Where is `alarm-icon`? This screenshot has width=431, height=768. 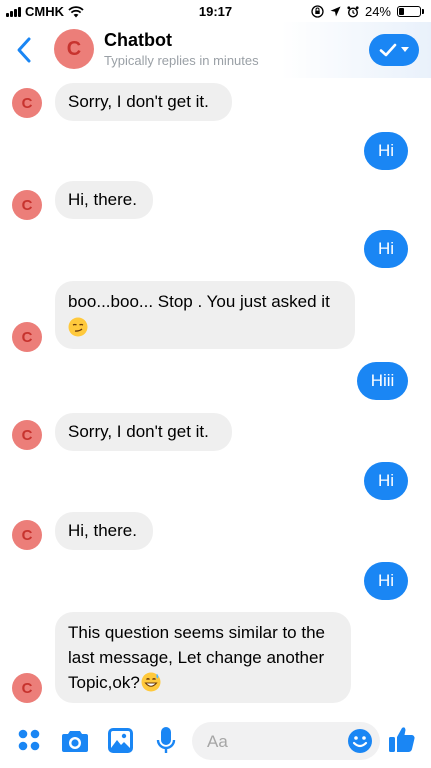
alarm-icon is located at coordinates (353, 11).